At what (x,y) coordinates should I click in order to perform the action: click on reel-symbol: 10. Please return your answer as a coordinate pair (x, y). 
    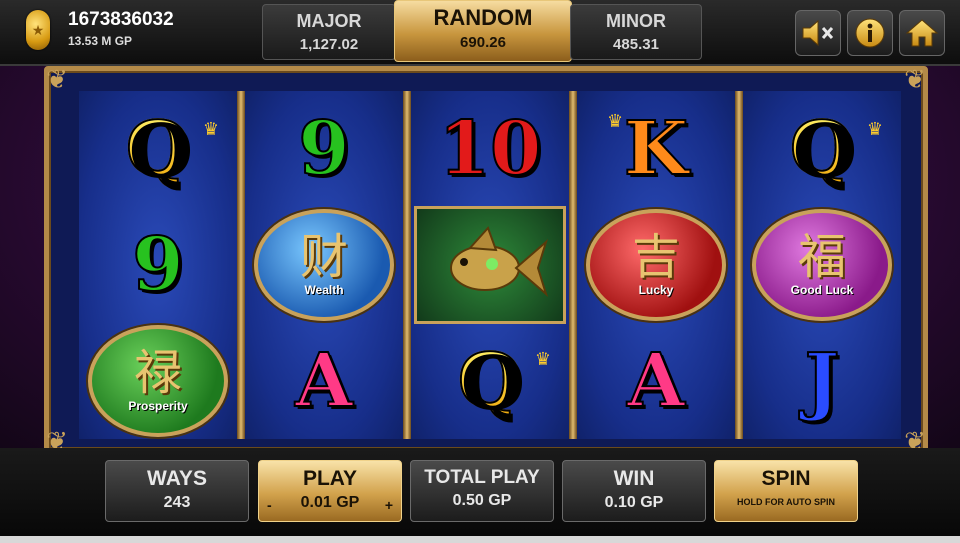
    Looking at the image, I should click on (490, 149).